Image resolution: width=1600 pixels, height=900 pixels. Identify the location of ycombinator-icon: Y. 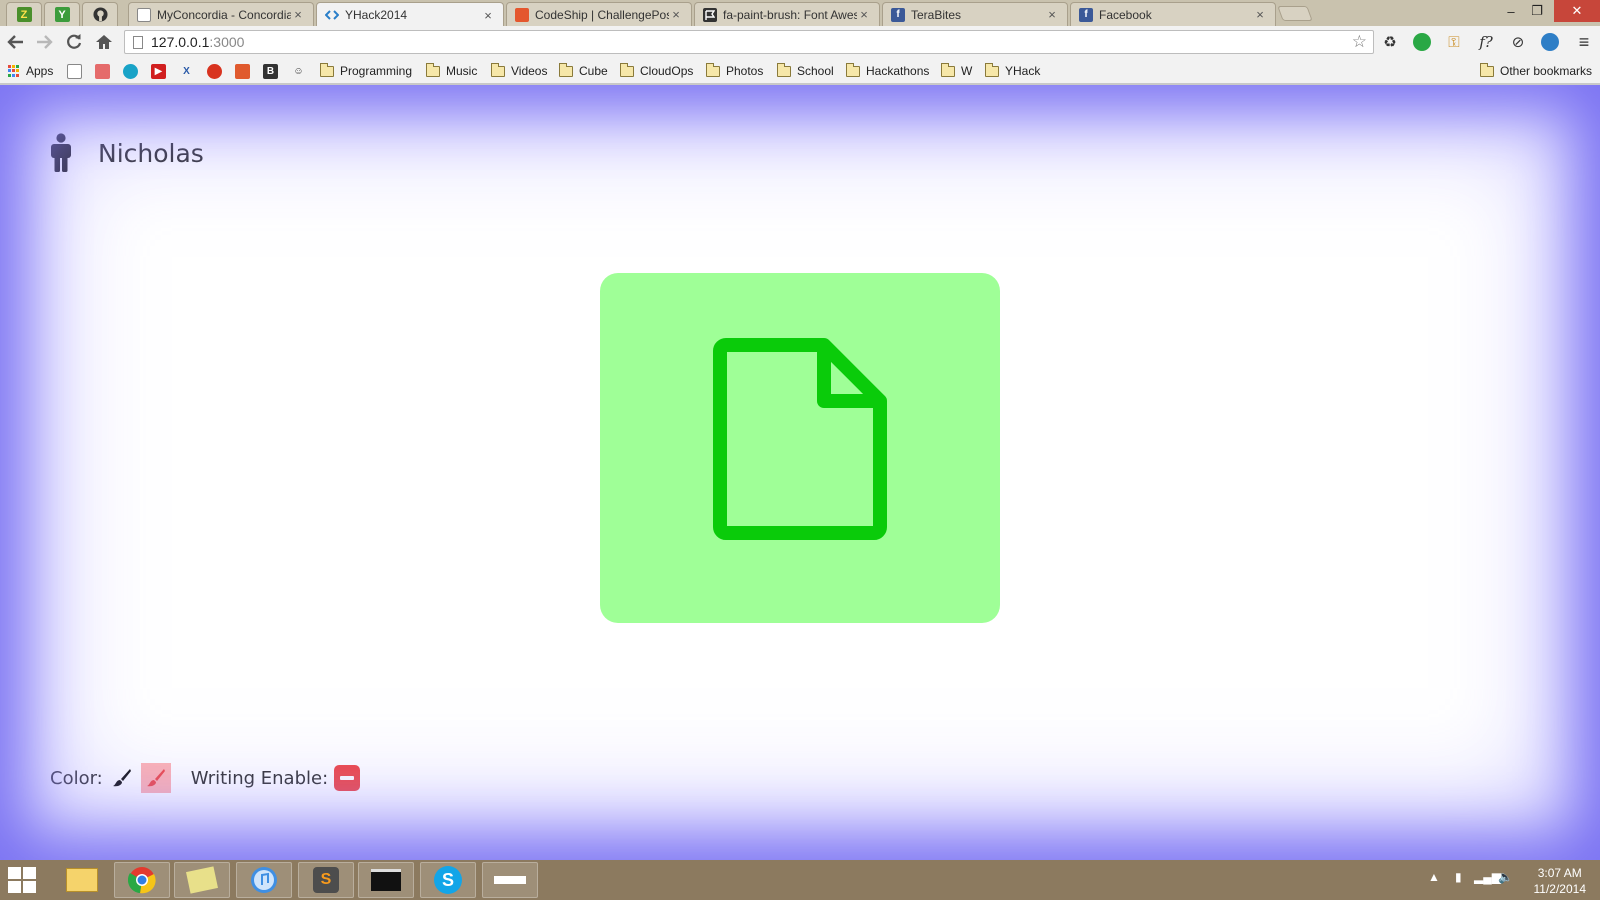
(62, 14).